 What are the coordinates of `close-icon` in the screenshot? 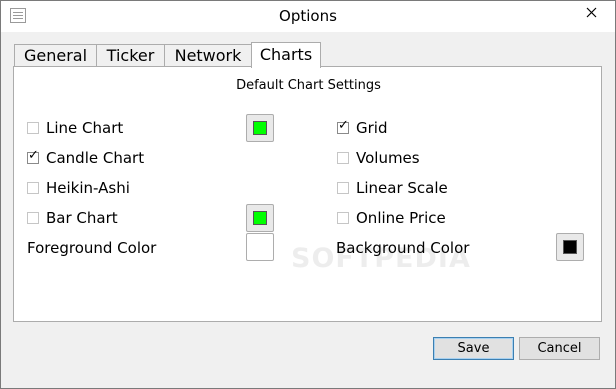 It's located at (591, 12).